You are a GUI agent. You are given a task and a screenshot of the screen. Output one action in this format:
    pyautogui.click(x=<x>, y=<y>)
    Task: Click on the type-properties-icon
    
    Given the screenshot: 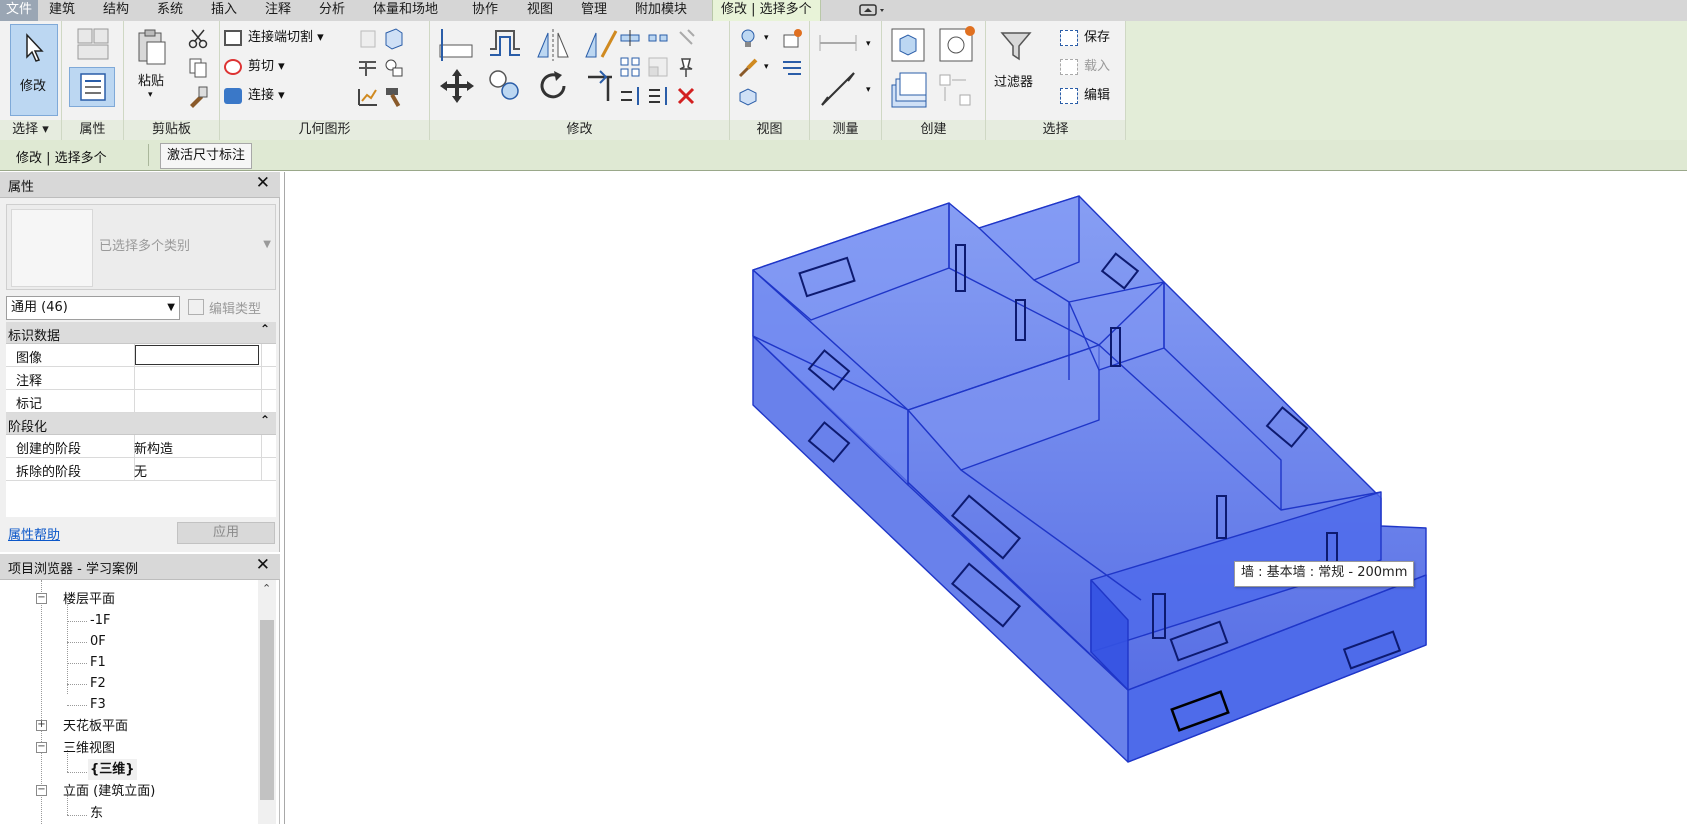 What is the action you would take?
    pyautogui.click(x=93, y=44)
    